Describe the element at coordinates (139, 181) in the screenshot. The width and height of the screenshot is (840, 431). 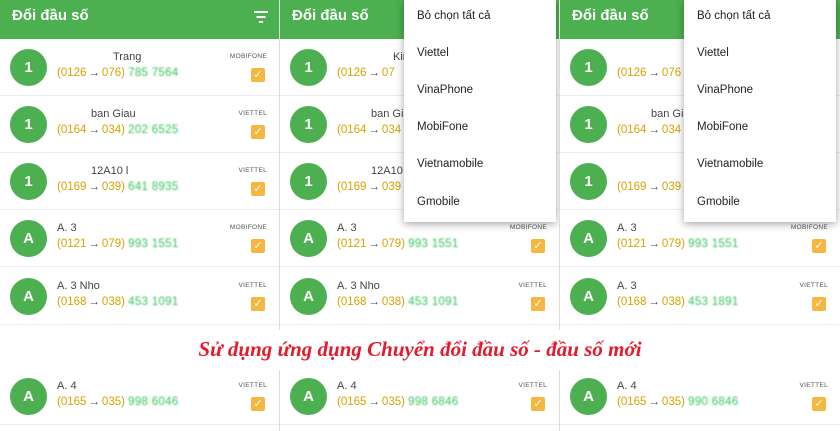
I see `contact-row: 1 12A10 l (0169 → 039) 641 8935 VIETTEL ✓` at that location.